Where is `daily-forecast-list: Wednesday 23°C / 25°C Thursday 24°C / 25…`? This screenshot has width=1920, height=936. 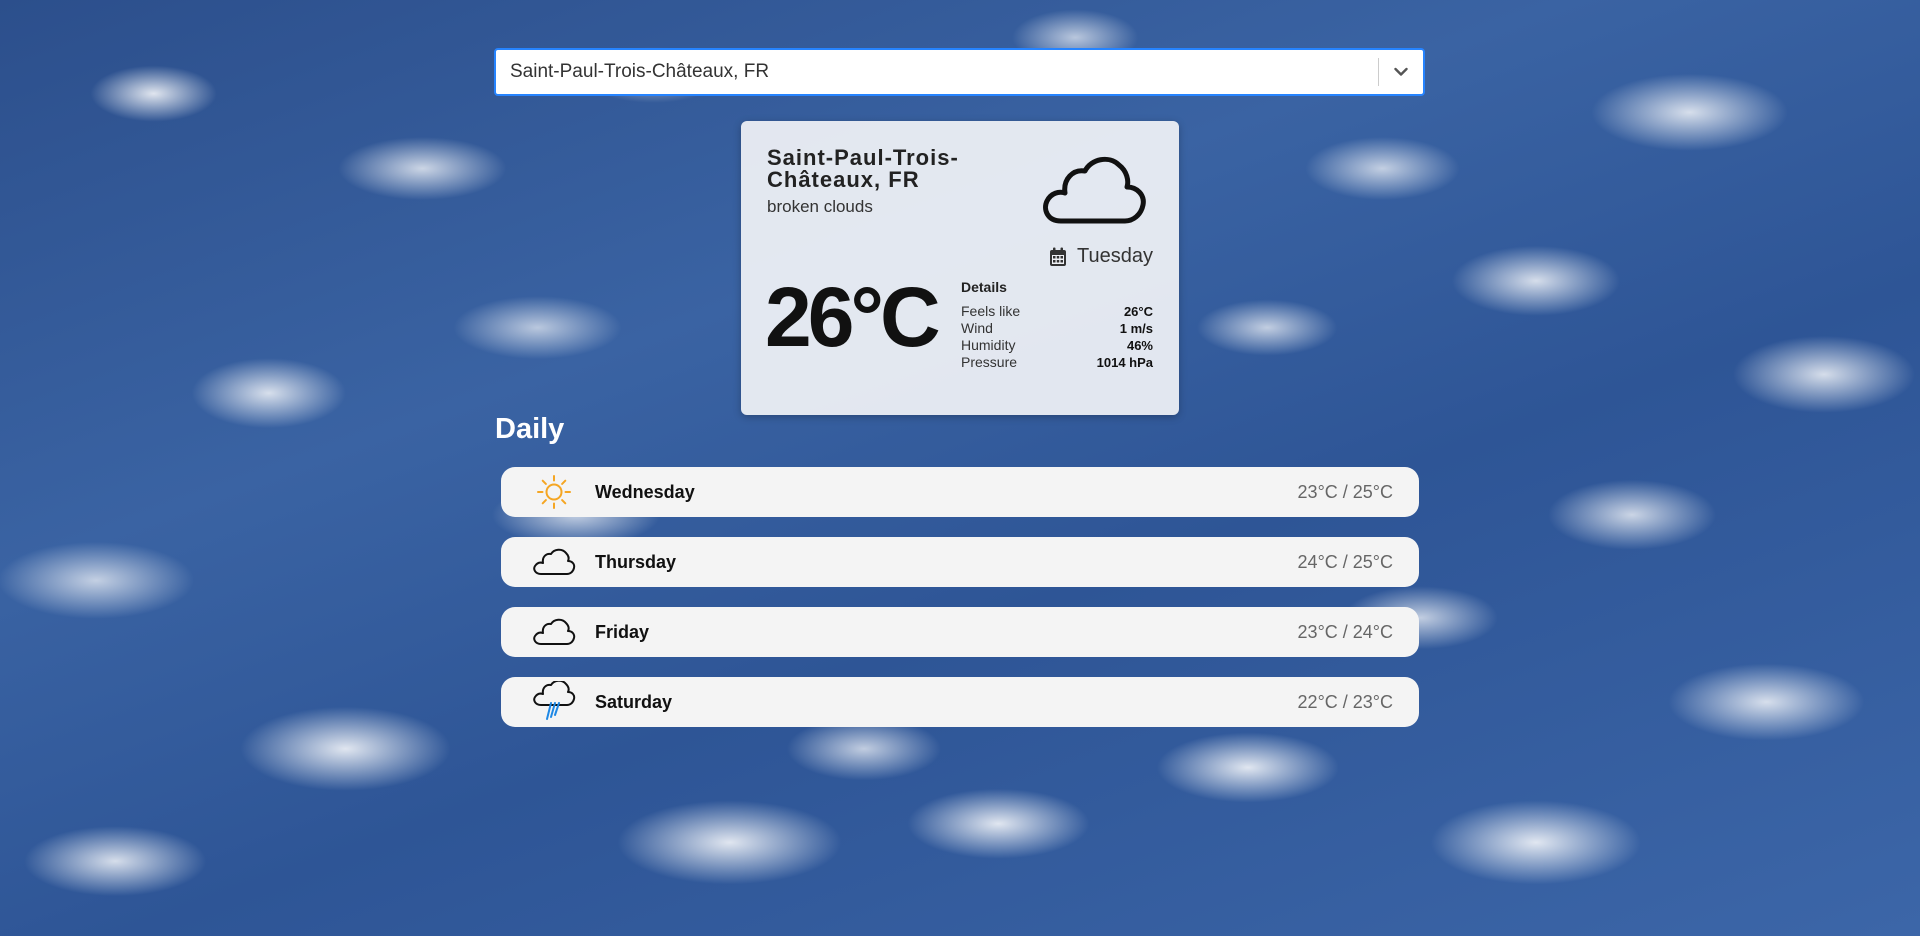 daily-forecast-list: Wednesday 23°C / 25°C Thursday 24°C / 25… is located at coordinates (960, 607).